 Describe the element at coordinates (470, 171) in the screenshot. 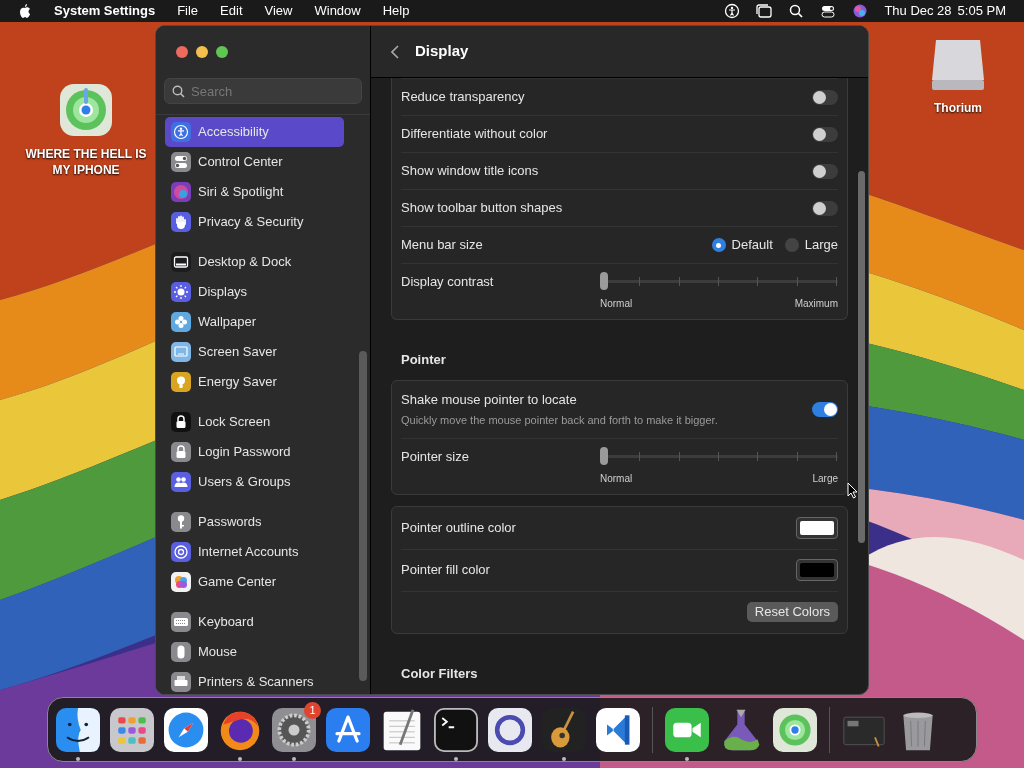

I see `setting-label: Show window title icons` at that location.